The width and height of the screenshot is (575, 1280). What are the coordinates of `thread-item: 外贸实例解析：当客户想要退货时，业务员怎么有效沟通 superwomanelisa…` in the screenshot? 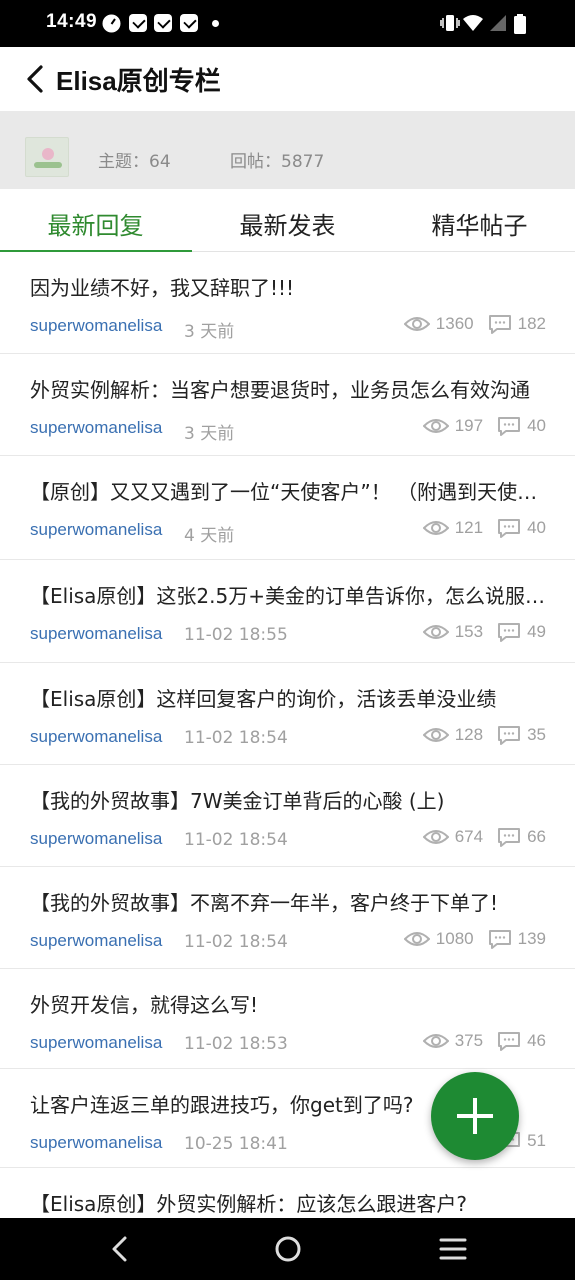 It's located at (287, 405).